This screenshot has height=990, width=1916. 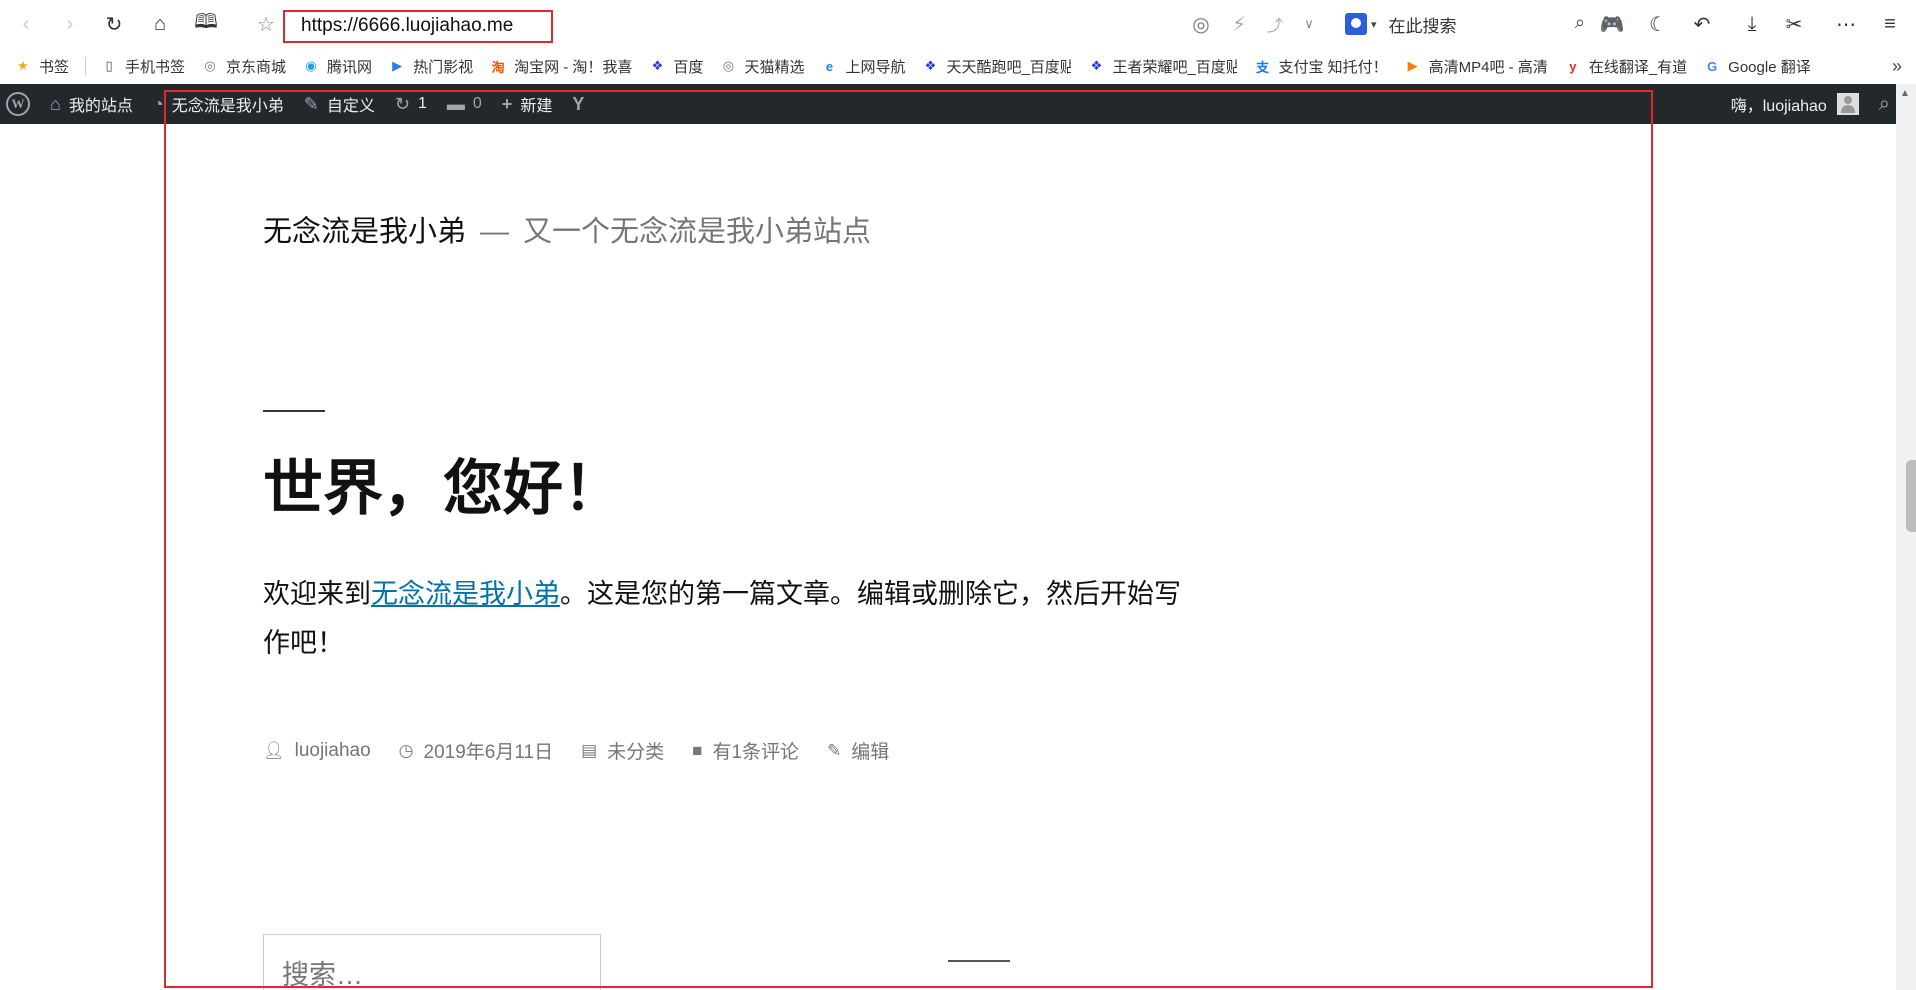 I want to click on bookmark-item: ▯ 手机书签, so click(x=142, y=66).